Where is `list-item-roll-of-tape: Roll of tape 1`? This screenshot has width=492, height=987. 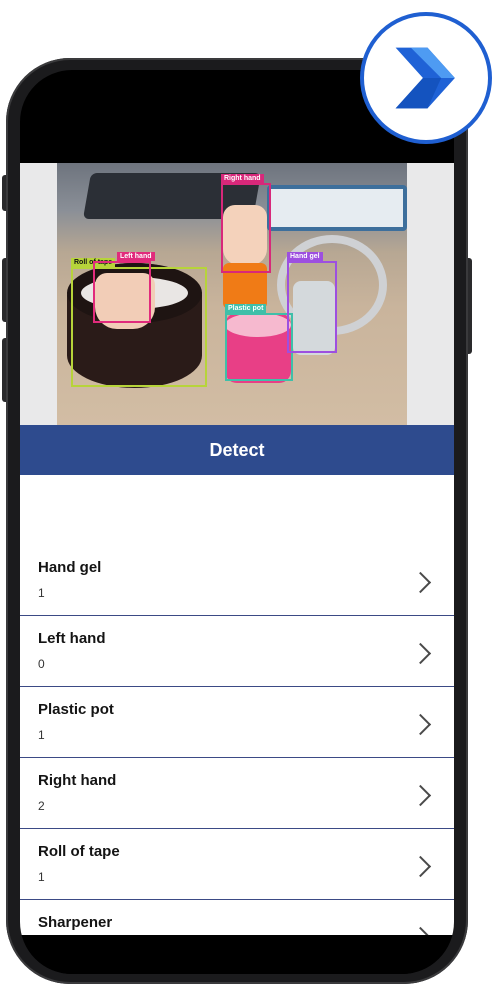 list-item-roll-of-tape: Roll of tape 1 is located at coordinates (237, 864).